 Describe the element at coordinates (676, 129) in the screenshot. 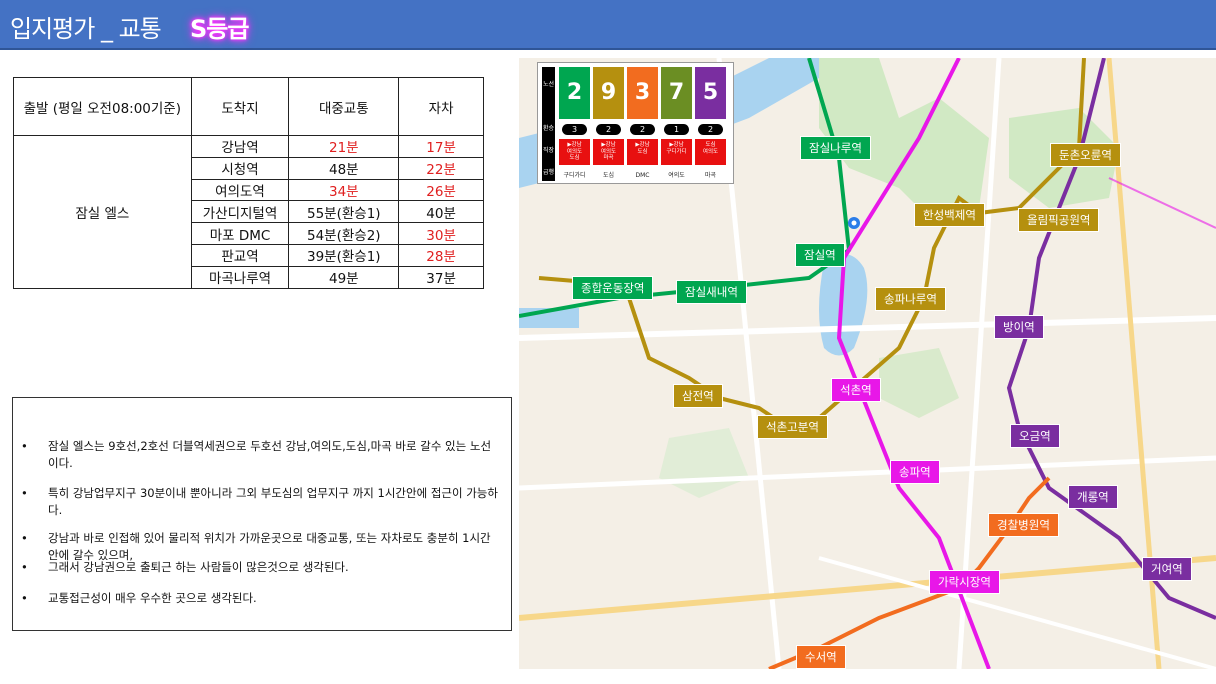

I see `transfer-count: 1` at that location.